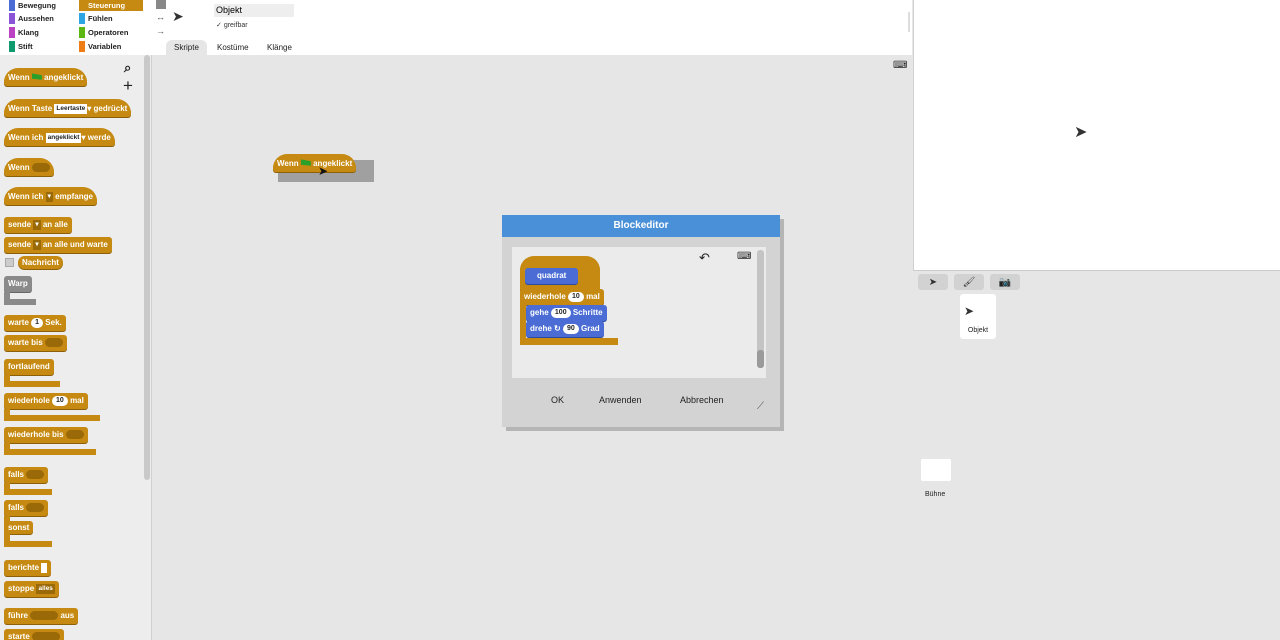  I want to click on category-sensing: Fühlen, so click(111, 18).